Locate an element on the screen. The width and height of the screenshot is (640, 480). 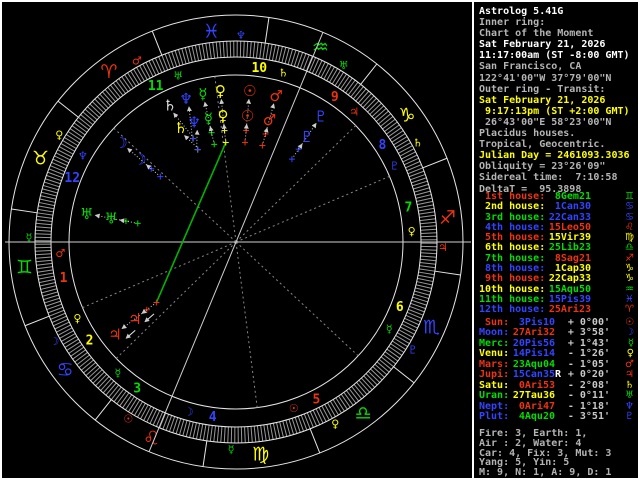
header-line-9: 9:17:13pm (ST +2:00 GMT) is located at coordinates (554, 111).